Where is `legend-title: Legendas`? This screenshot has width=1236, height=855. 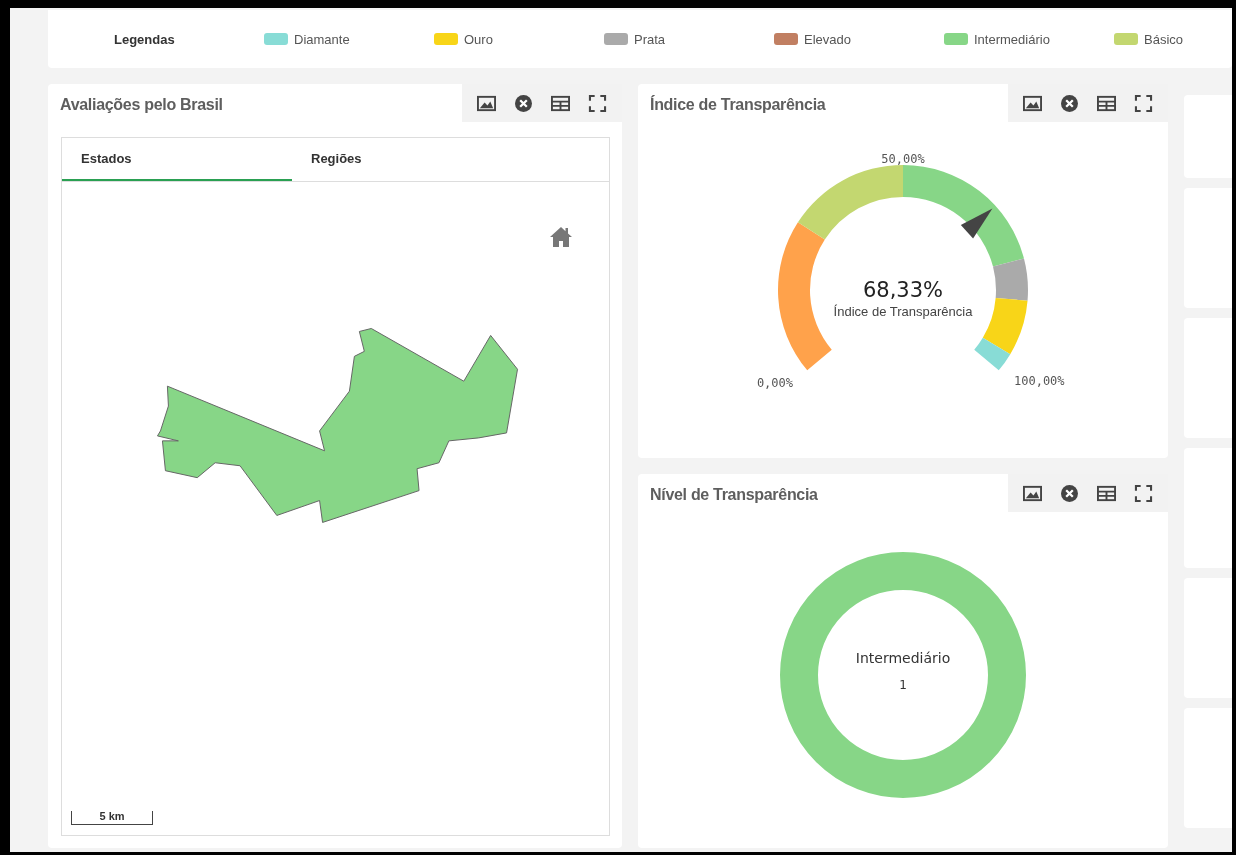
legend-title: Legendas is located at coordinates (145, 39).